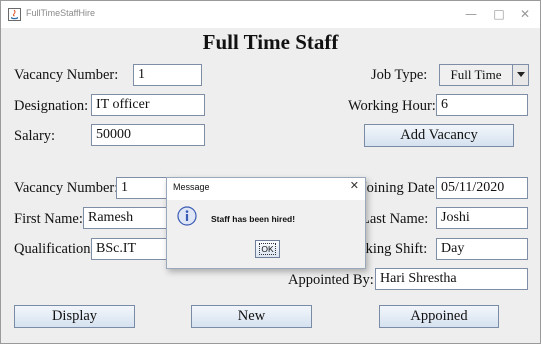 Image resolution: width=541 pixels, height=344 pixels. I want to click on java-app-icon, so click(14, 14).